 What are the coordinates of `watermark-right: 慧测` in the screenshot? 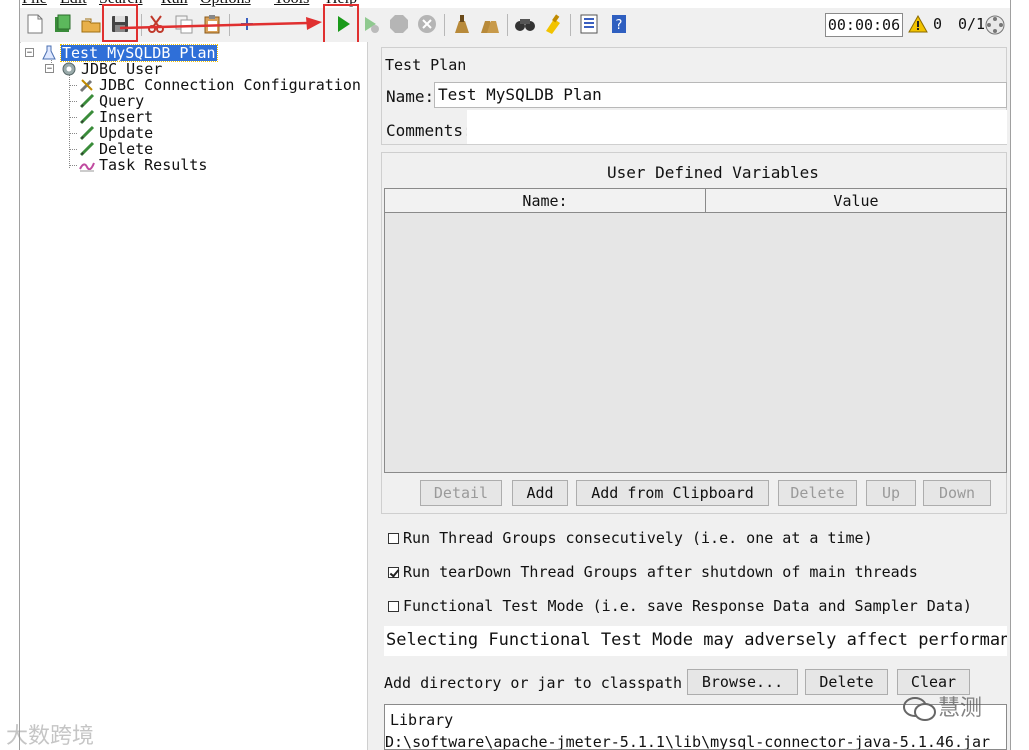 It's located at (942, 706).